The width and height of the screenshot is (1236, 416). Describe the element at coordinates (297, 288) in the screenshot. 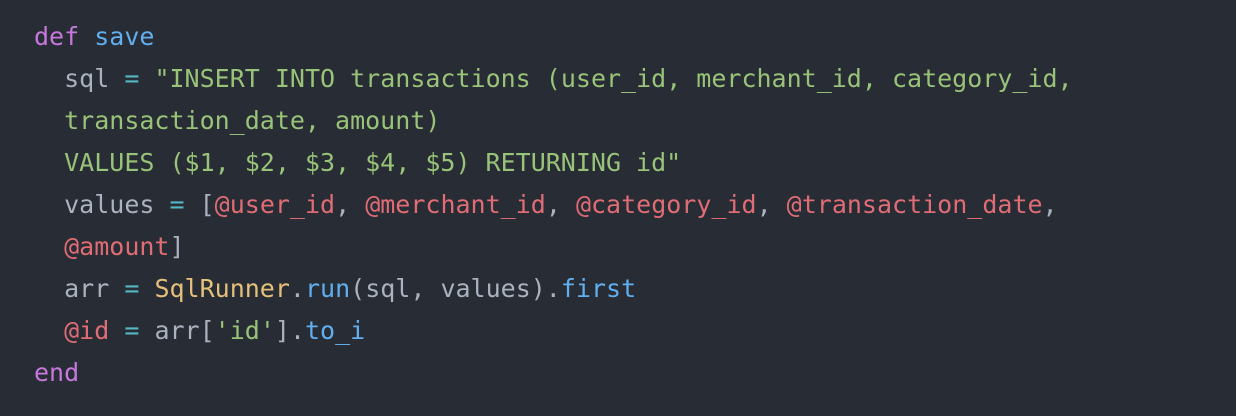

I see `code-token: .` at that location.